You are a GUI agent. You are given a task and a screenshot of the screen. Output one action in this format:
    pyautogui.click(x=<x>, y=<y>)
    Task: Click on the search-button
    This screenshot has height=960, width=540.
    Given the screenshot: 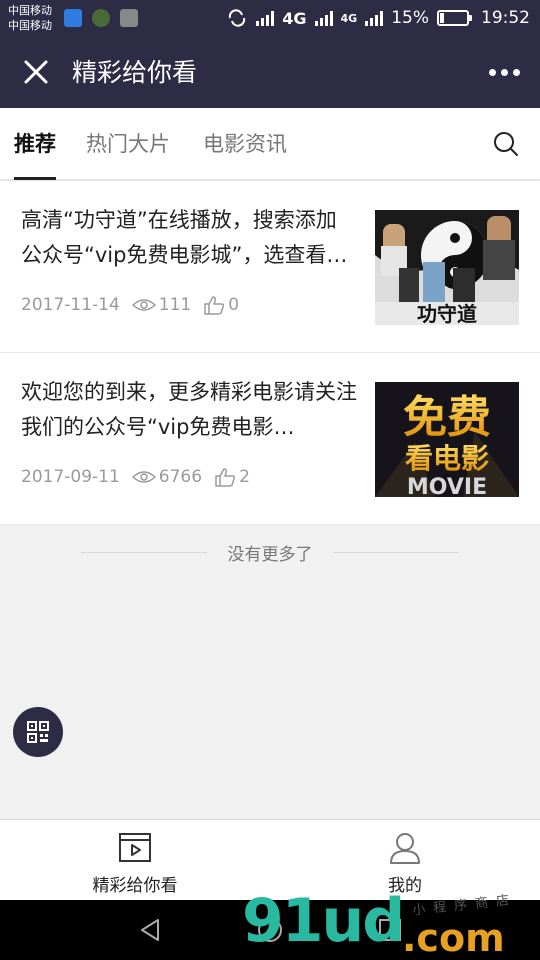 What is the action you would take?
    pyautogui.click(x=506, y=144)
    